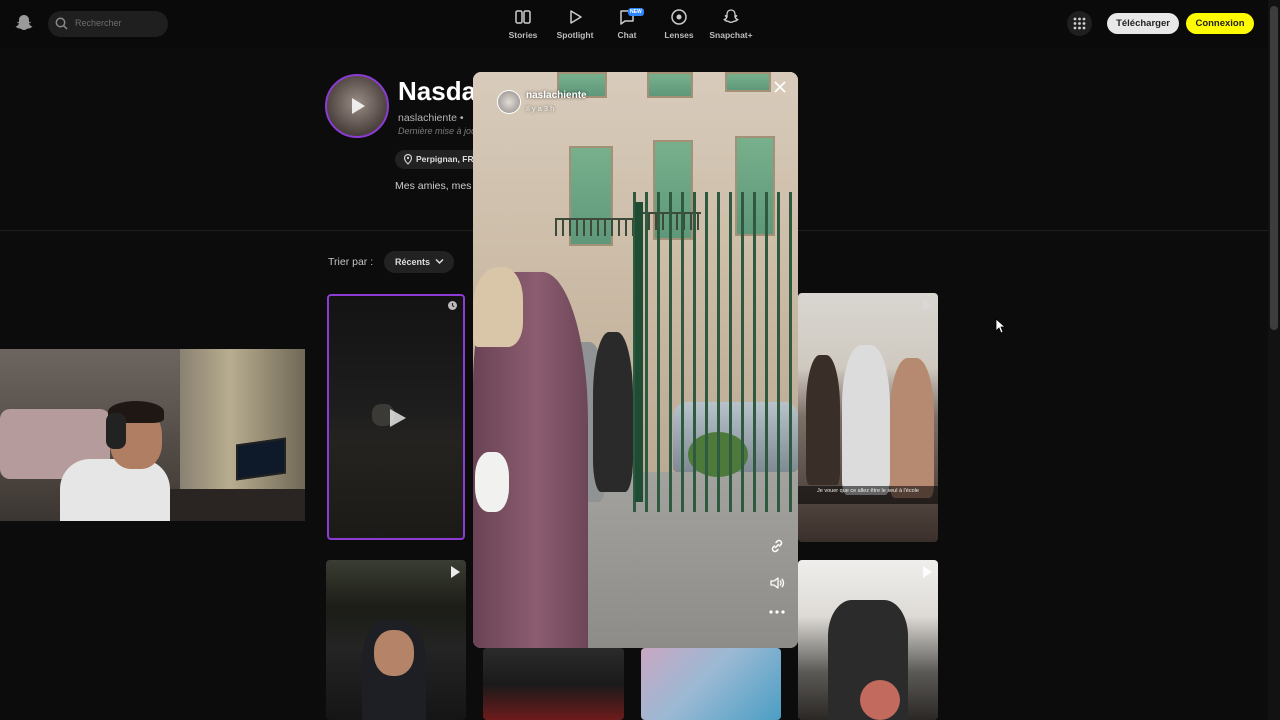 The image size is (1280, 720). I want to click on search-input: Rechercher, so click(108, 24).